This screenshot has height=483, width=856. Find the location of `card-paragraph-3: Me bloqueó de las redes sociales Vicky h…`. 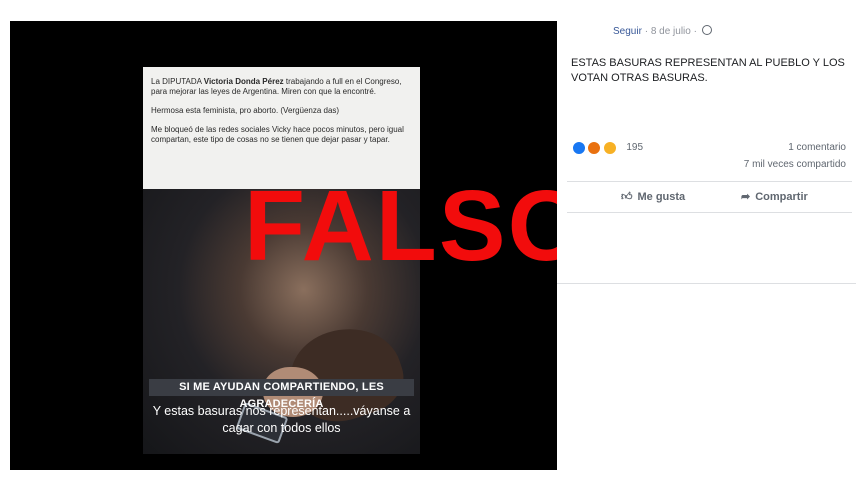

card-paragraph-3: Me bloqueó de las redes sociales Vicky h… is located at coordinates (277, 134).